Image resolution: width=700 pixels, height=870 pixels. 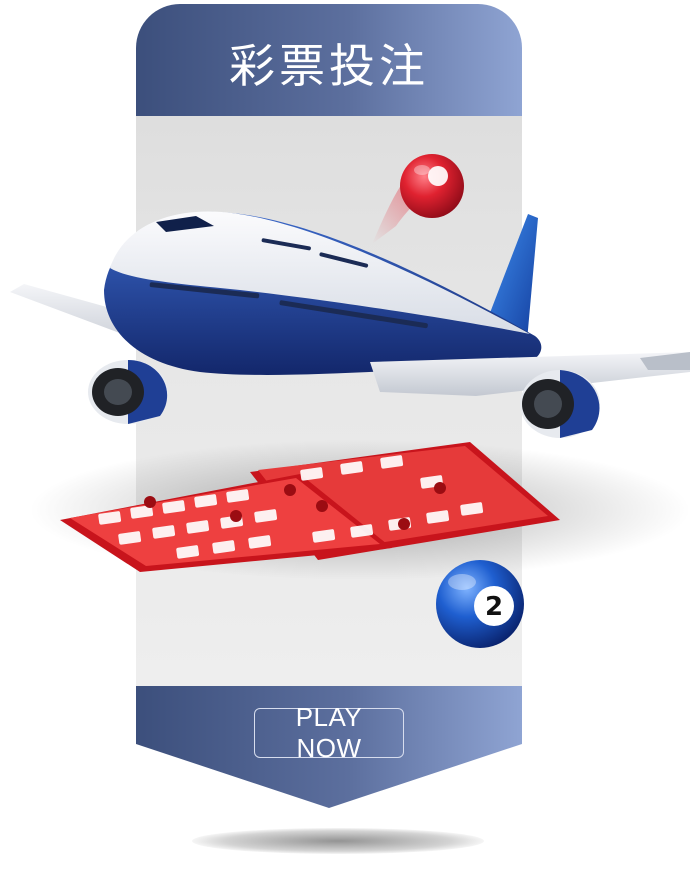 I want to click on floor-shadow, so click(x=338, y=841).